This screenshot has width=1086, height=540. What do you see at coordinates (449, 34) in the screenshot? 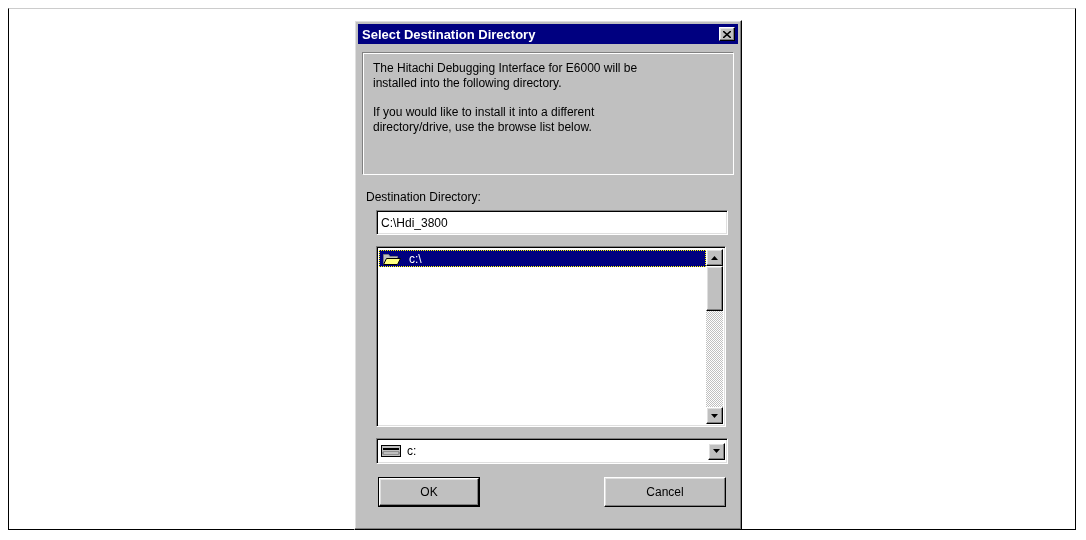
I see `window-title: Select Destination Directory` at bounding box center [449, 34].